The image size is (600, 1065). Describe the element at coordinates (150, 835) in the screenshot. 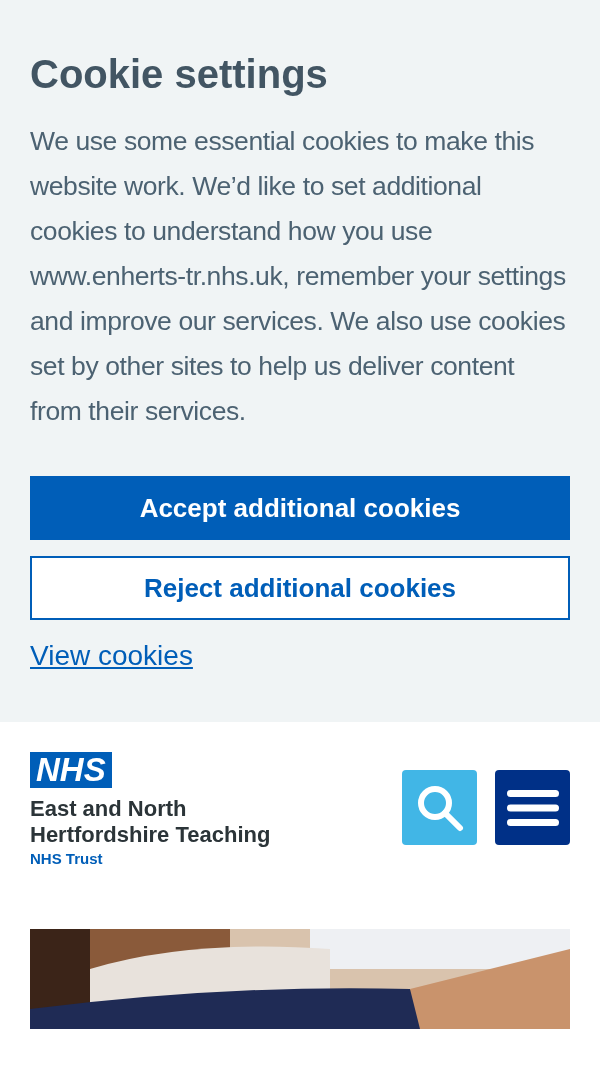

I see `organisation-name: Hertfordshire Teaching` at that location.